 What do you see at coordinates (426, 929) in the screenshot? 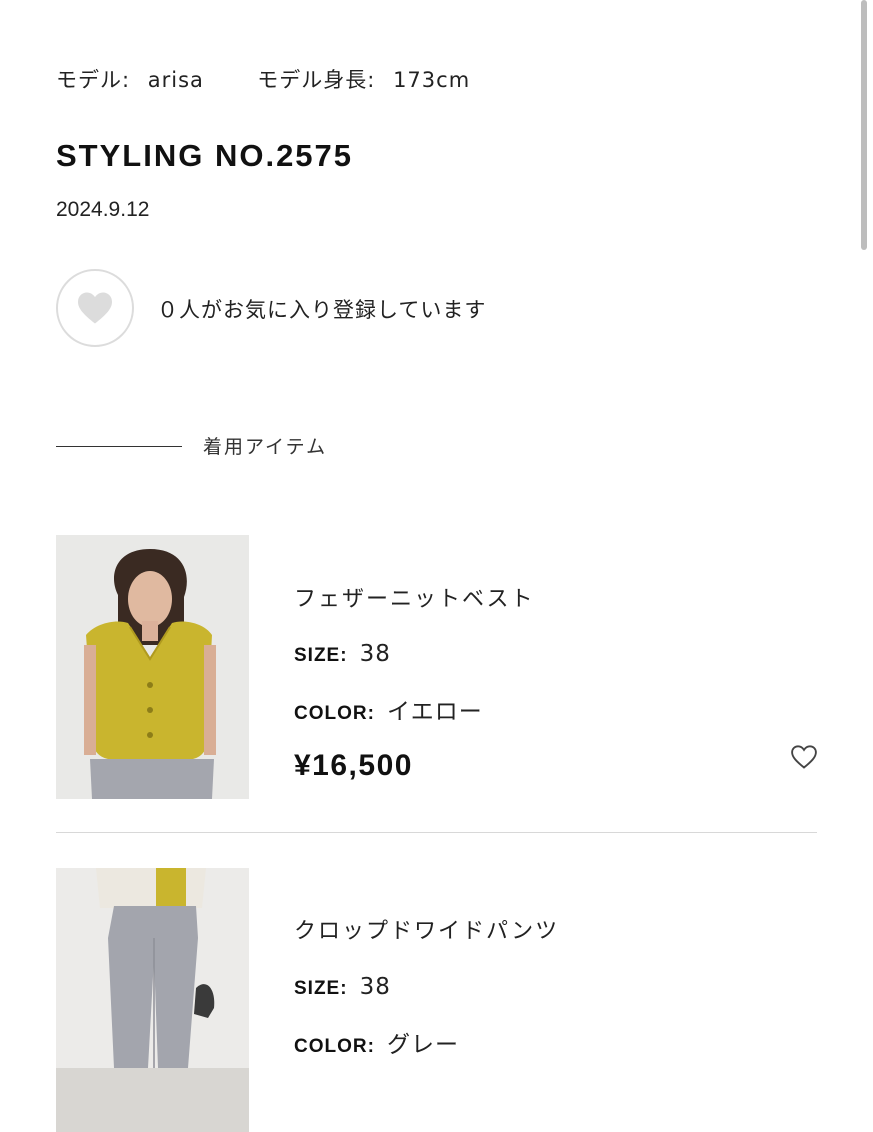
I see `product-name: クロップドワイドパンツ` at bounding box center [426, 929].